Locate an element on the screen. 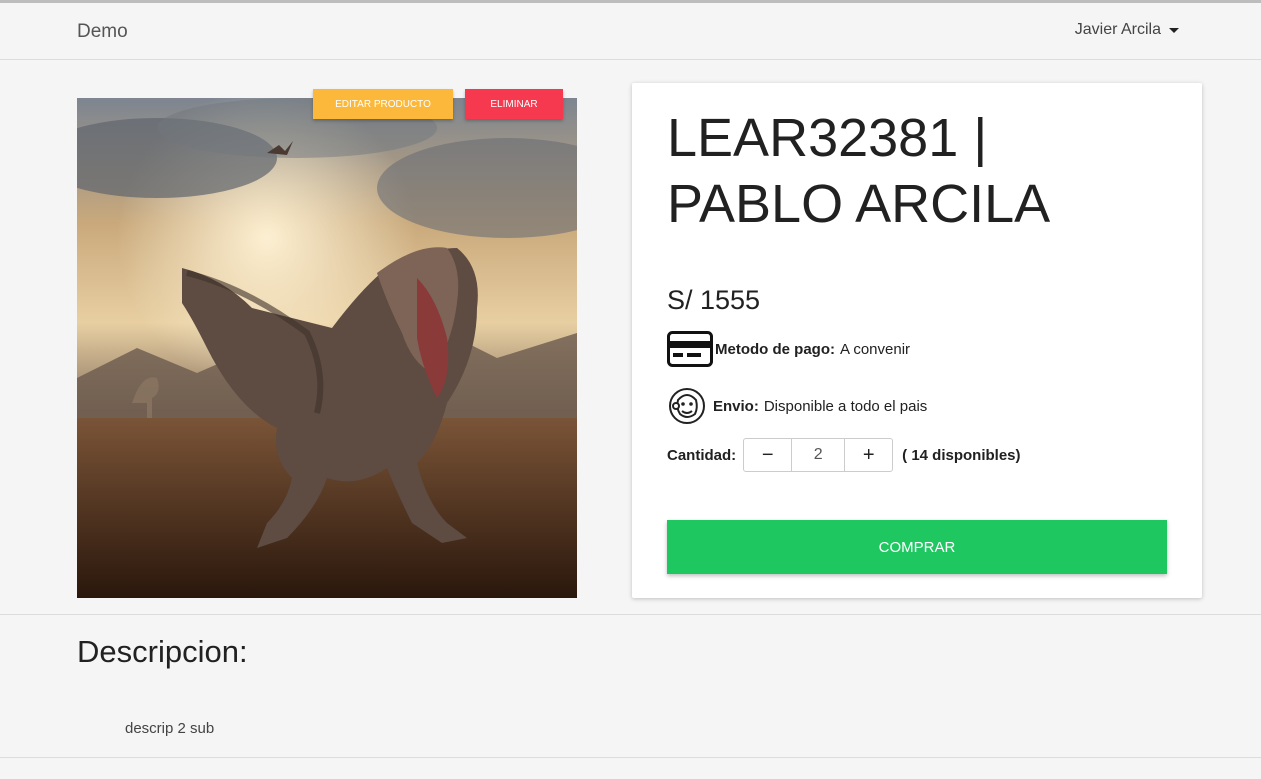  mailchimp-monkey-icon is located at coordinates (687, 406).